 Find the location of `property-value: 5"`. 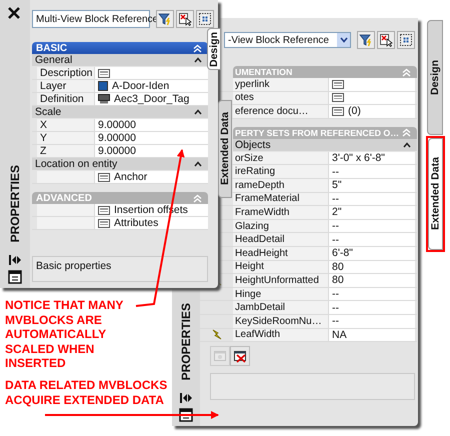

property-value: 5" is located at coordinates (337, 185).